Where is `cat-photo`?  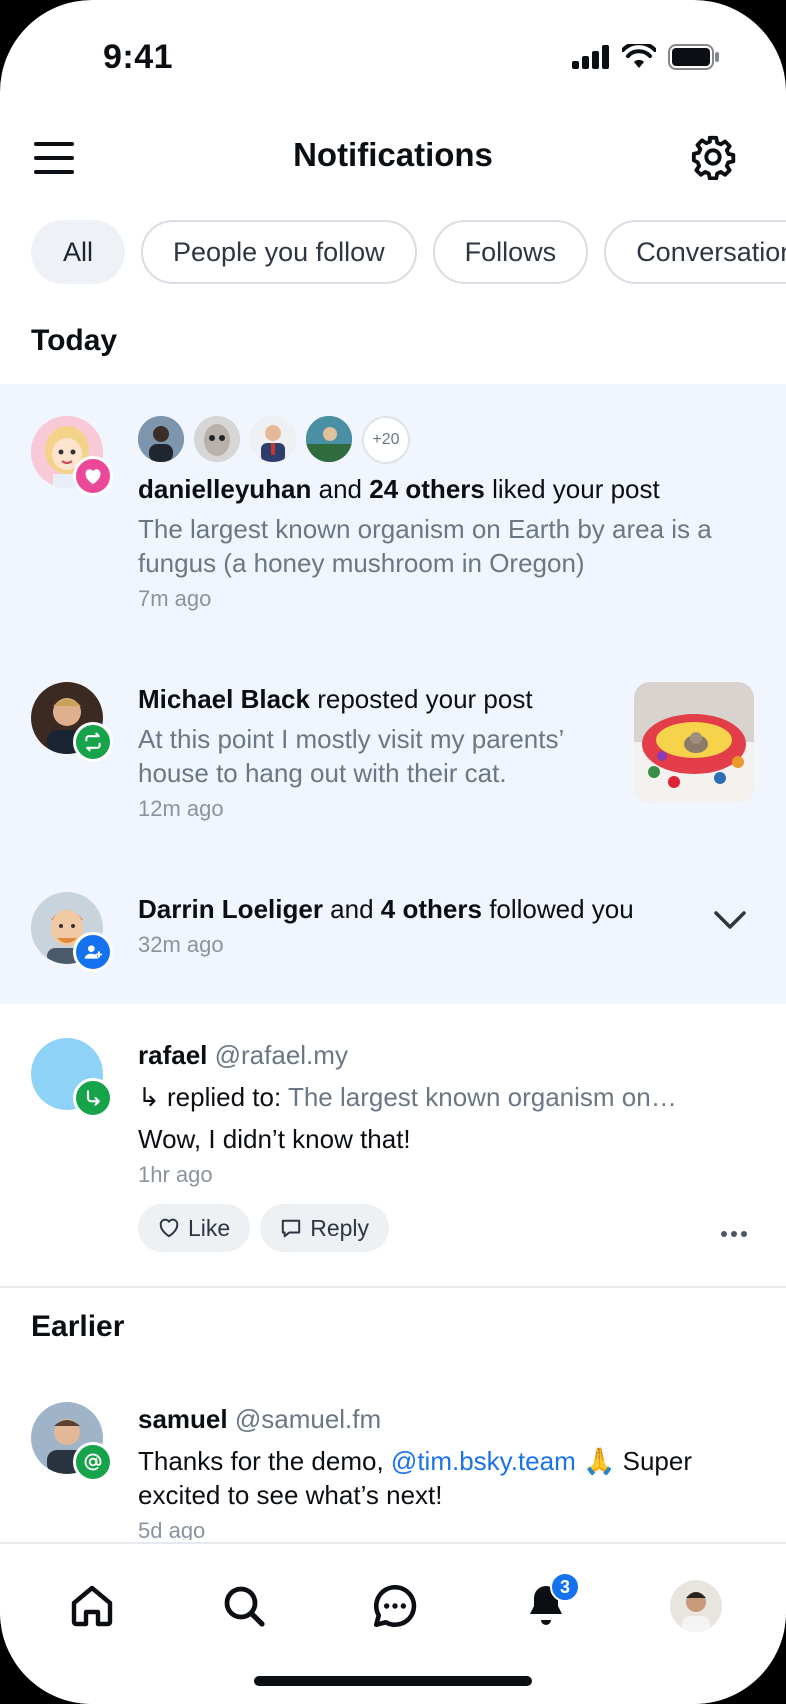
cat-photo is located at coordinates (694, 742).